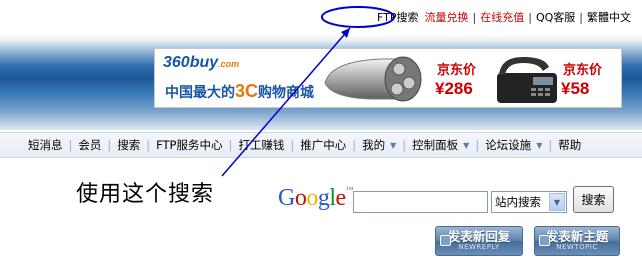  I want to click on nav-item-search: 搜索, so click(128, 145).